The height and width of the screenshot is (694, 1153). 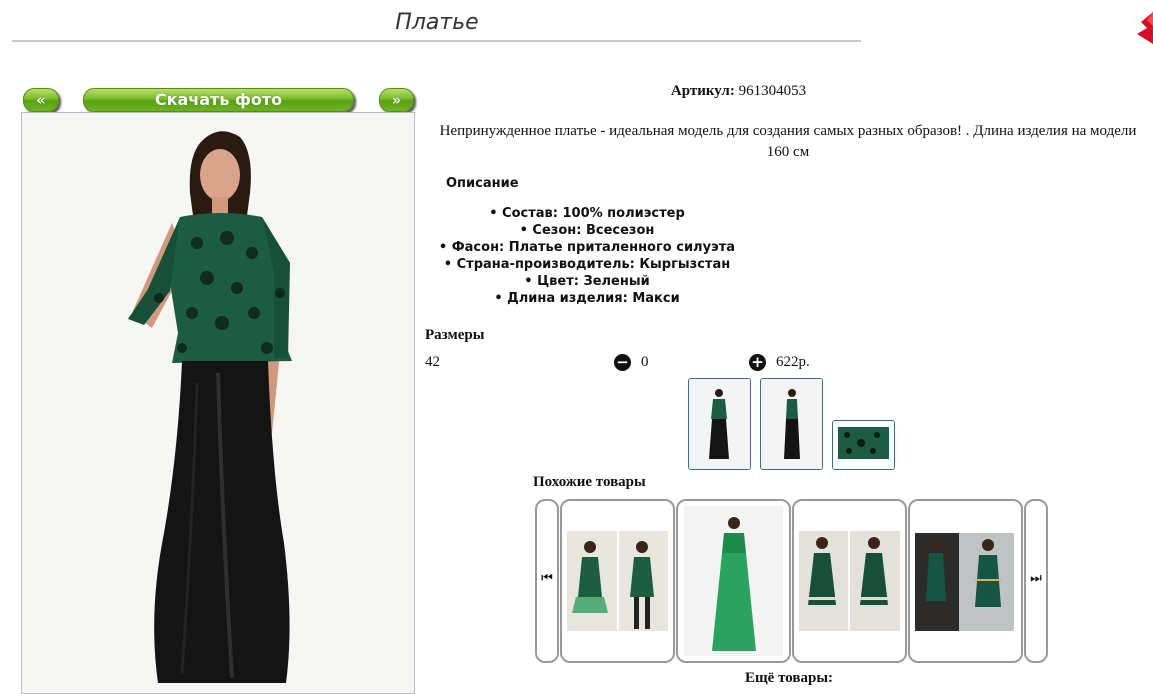 I want to click on logo-icon, so click(x=1145, y=28).